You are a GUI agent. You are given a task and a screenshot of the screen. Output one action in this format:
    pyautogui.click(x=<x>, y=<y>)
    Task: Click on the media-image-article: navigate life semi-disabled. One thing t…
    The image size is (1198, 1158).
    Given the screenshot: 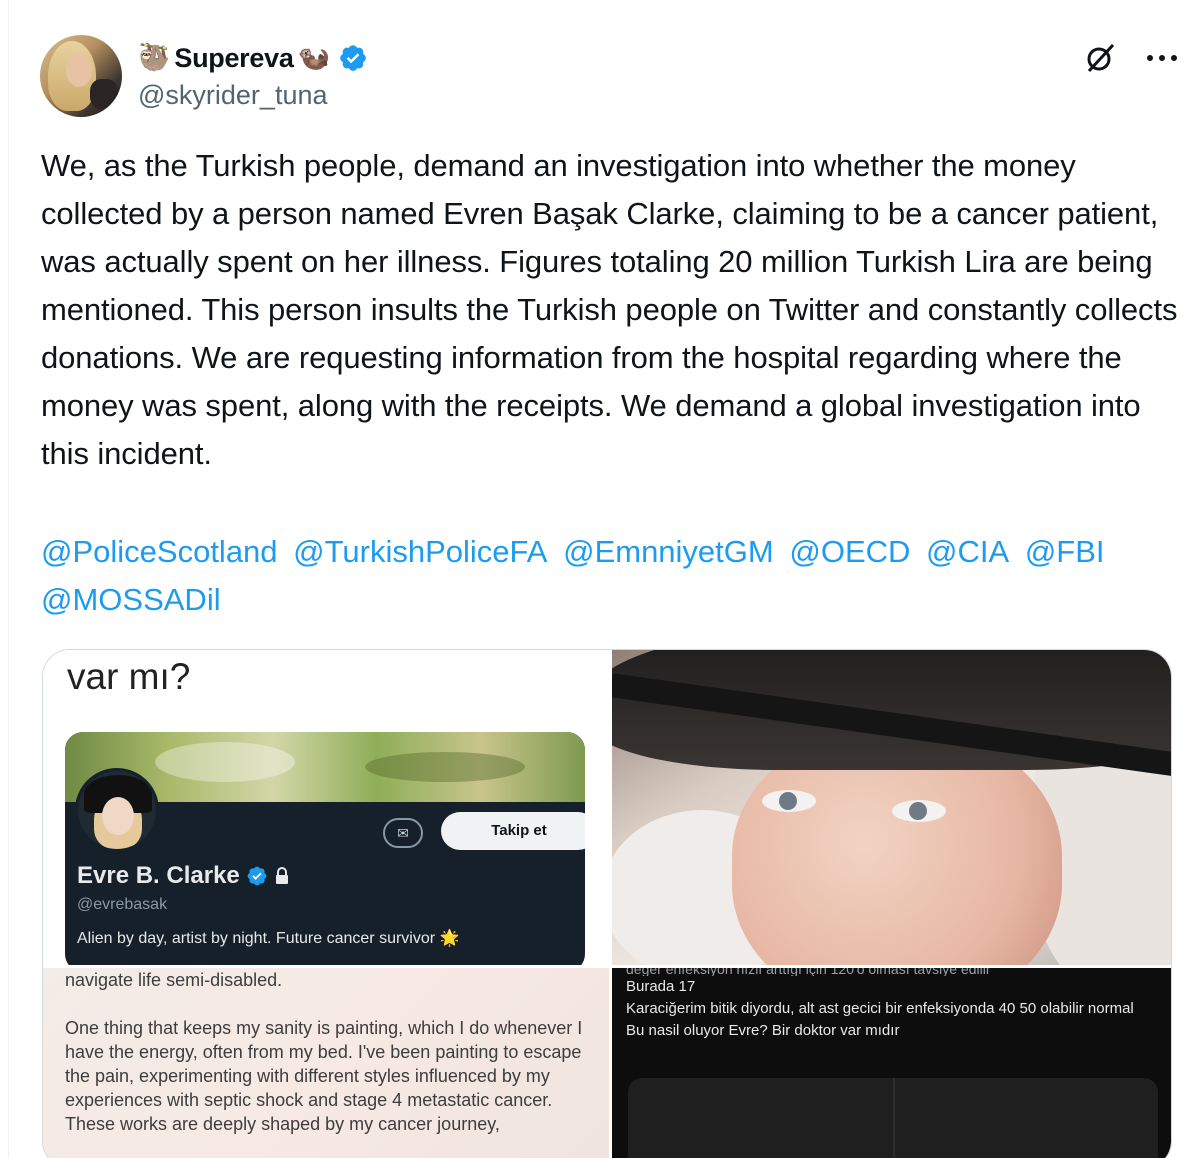 What is the action you would take?
    pyautogui.click(x=326, y=1063)
    